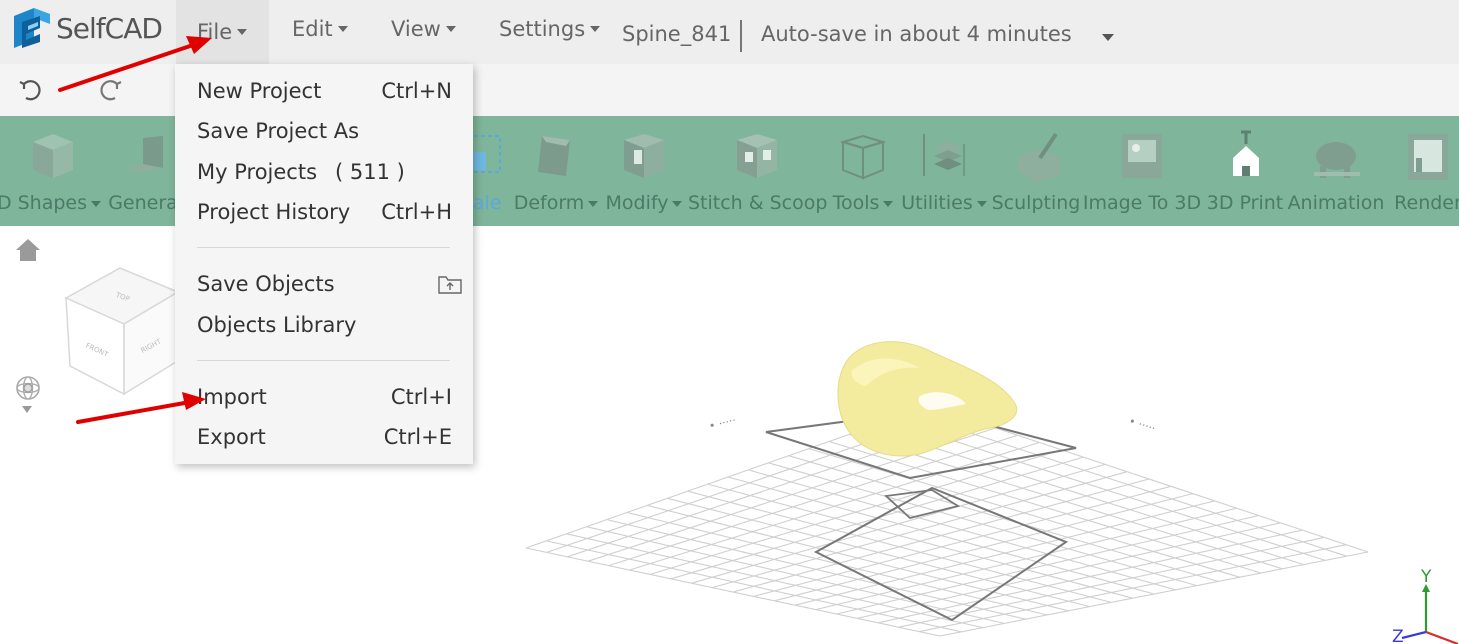 The height and width of the screenshot is (644, 1459). What do you see at coordinates (274, 212) in the screenshot?
I see `project-history-label: Project History` at bounding box center [274, 212].